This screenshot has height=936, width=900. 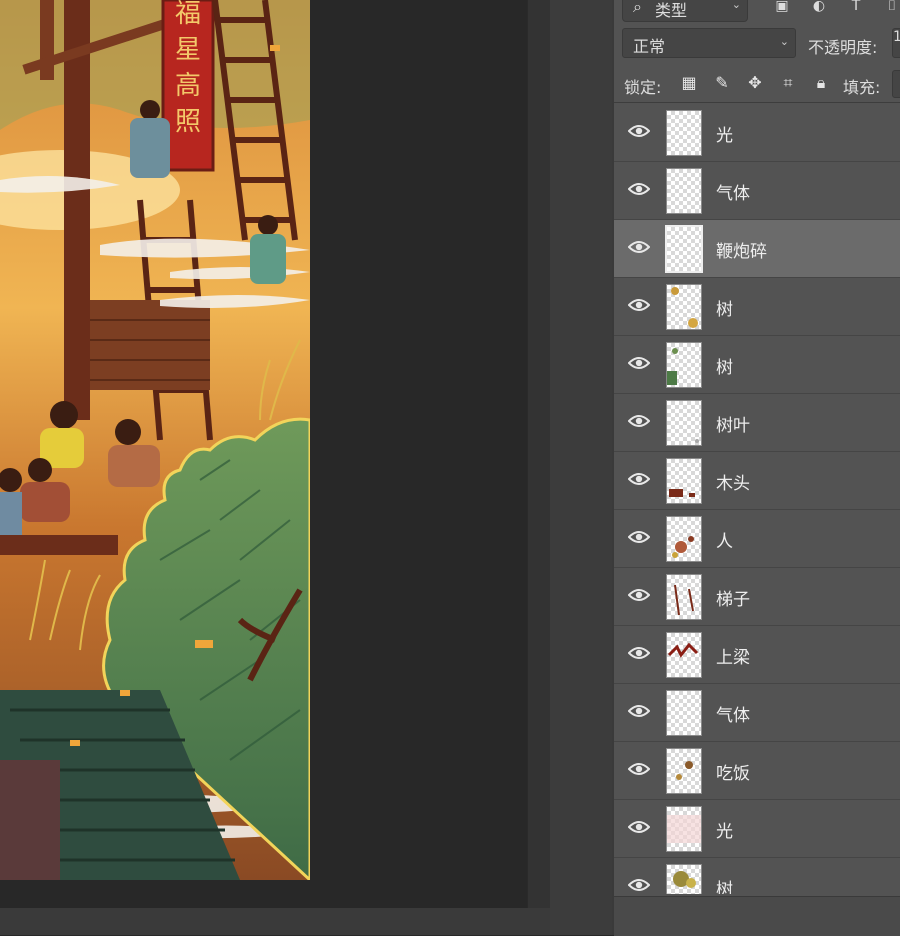 I want to click on layer-row: 鞭炮碎, so click(x=757, y=249).